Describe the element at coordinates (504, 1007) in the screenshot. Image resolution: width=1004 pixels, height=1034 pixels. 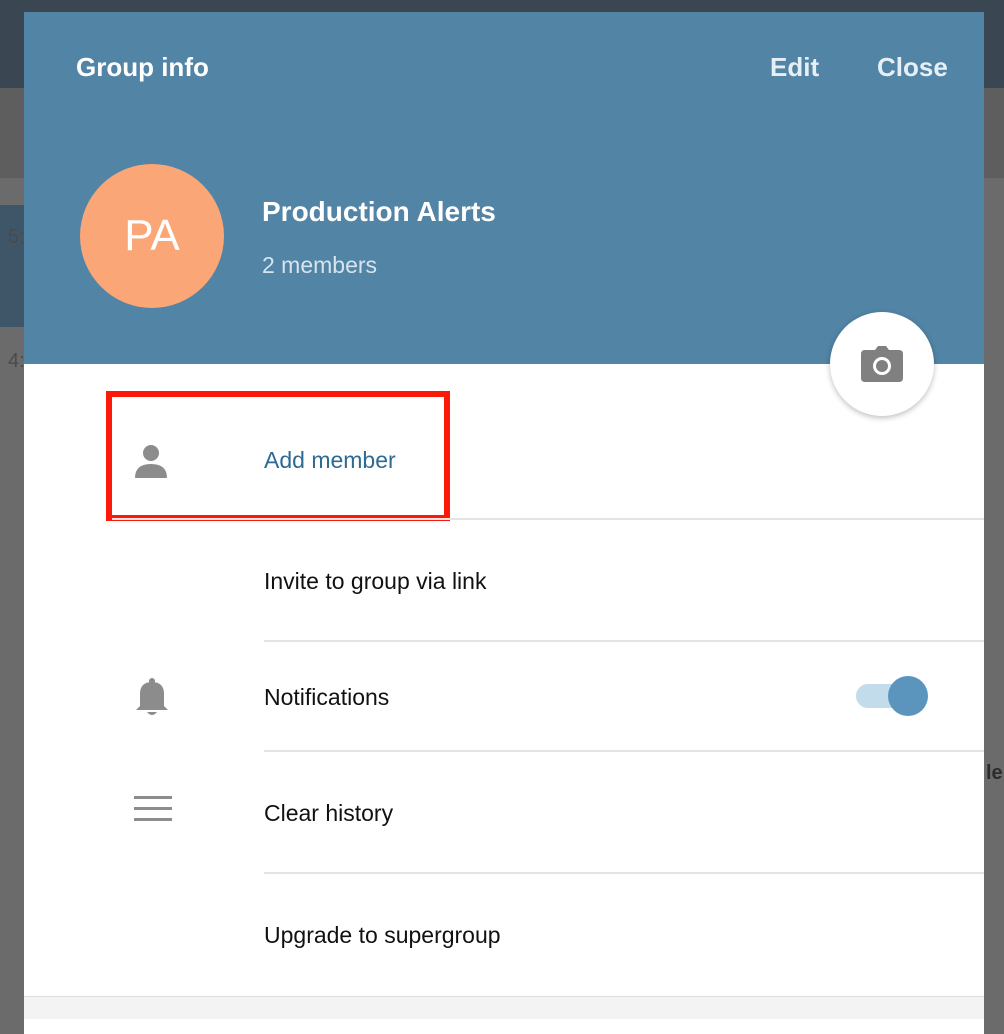
I see `section-separator` at that location.